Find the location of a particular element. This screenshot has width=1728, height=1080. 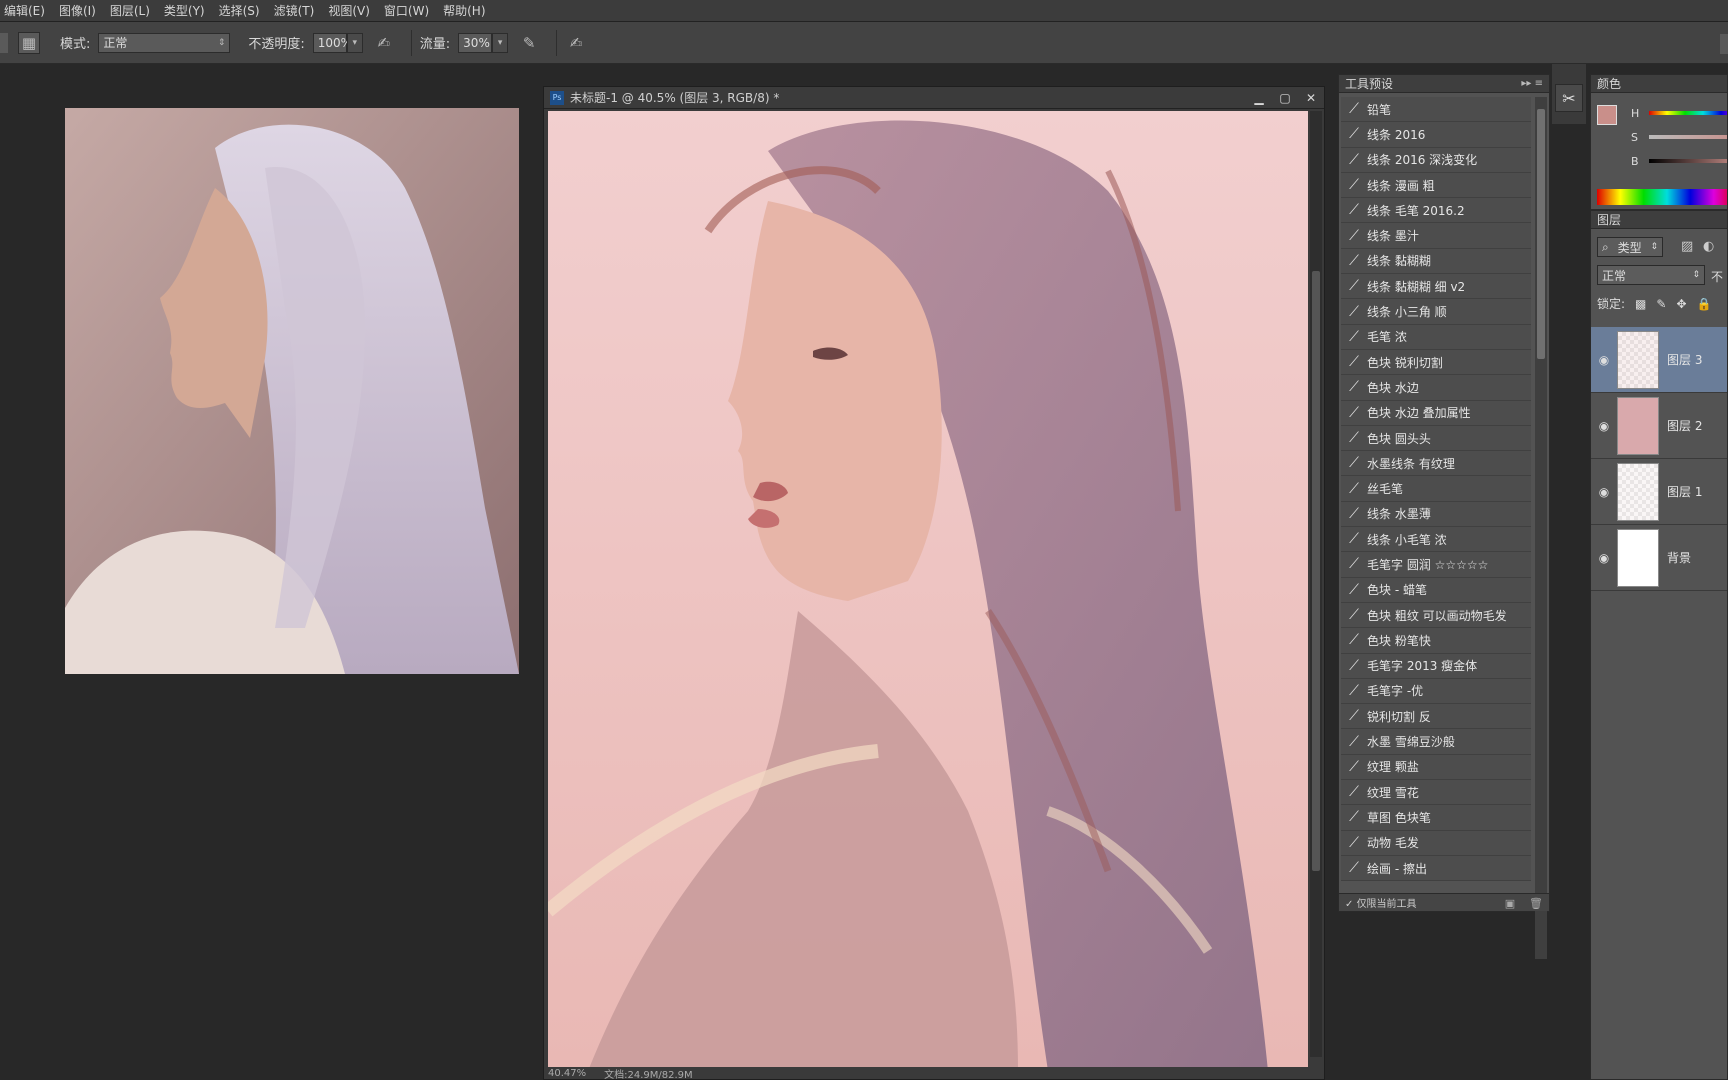

current-tool-only-checkbox: ✓ 仅限当前工具 is located at coordinates (1381, 902).